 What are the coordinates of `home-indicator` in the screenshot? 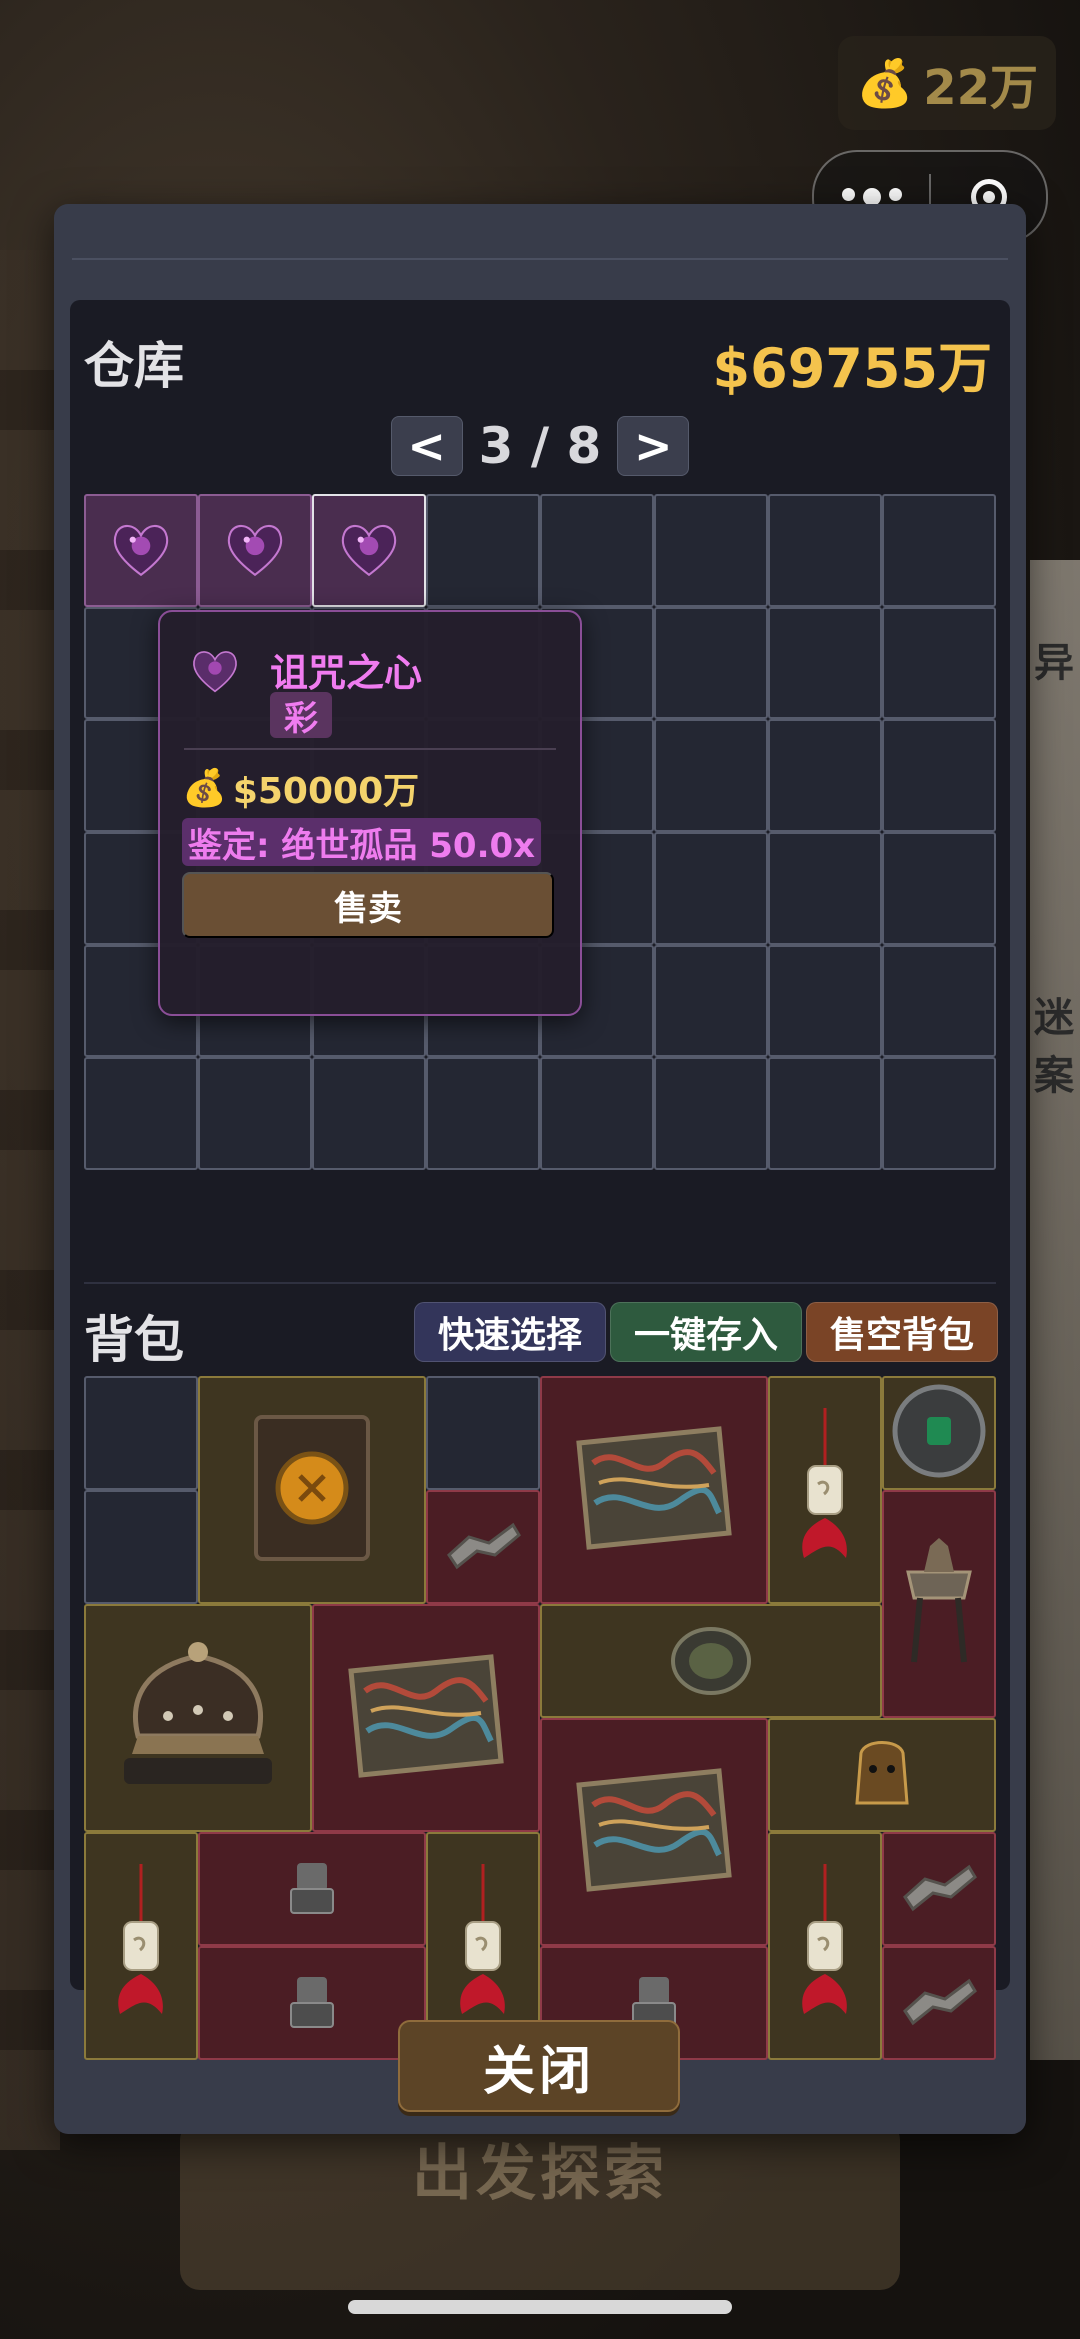 It's located at (540, 2307).